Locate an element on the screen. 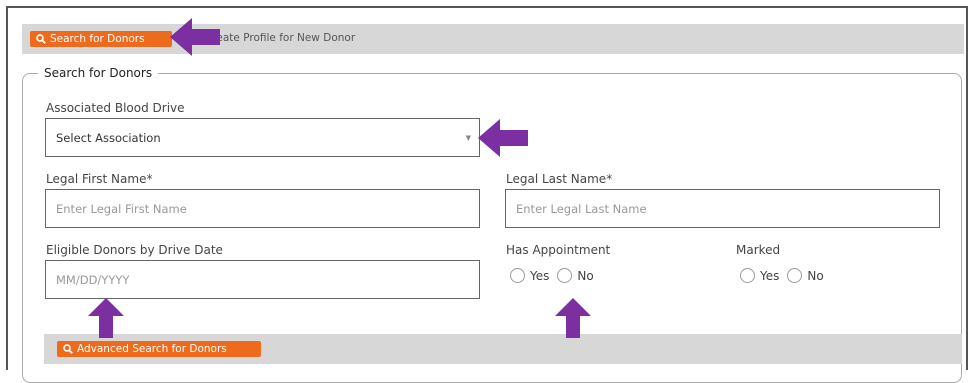 The width and height of the screenshot is (976, 383). has-appointment-no: No is located at coordinates (575, 275).